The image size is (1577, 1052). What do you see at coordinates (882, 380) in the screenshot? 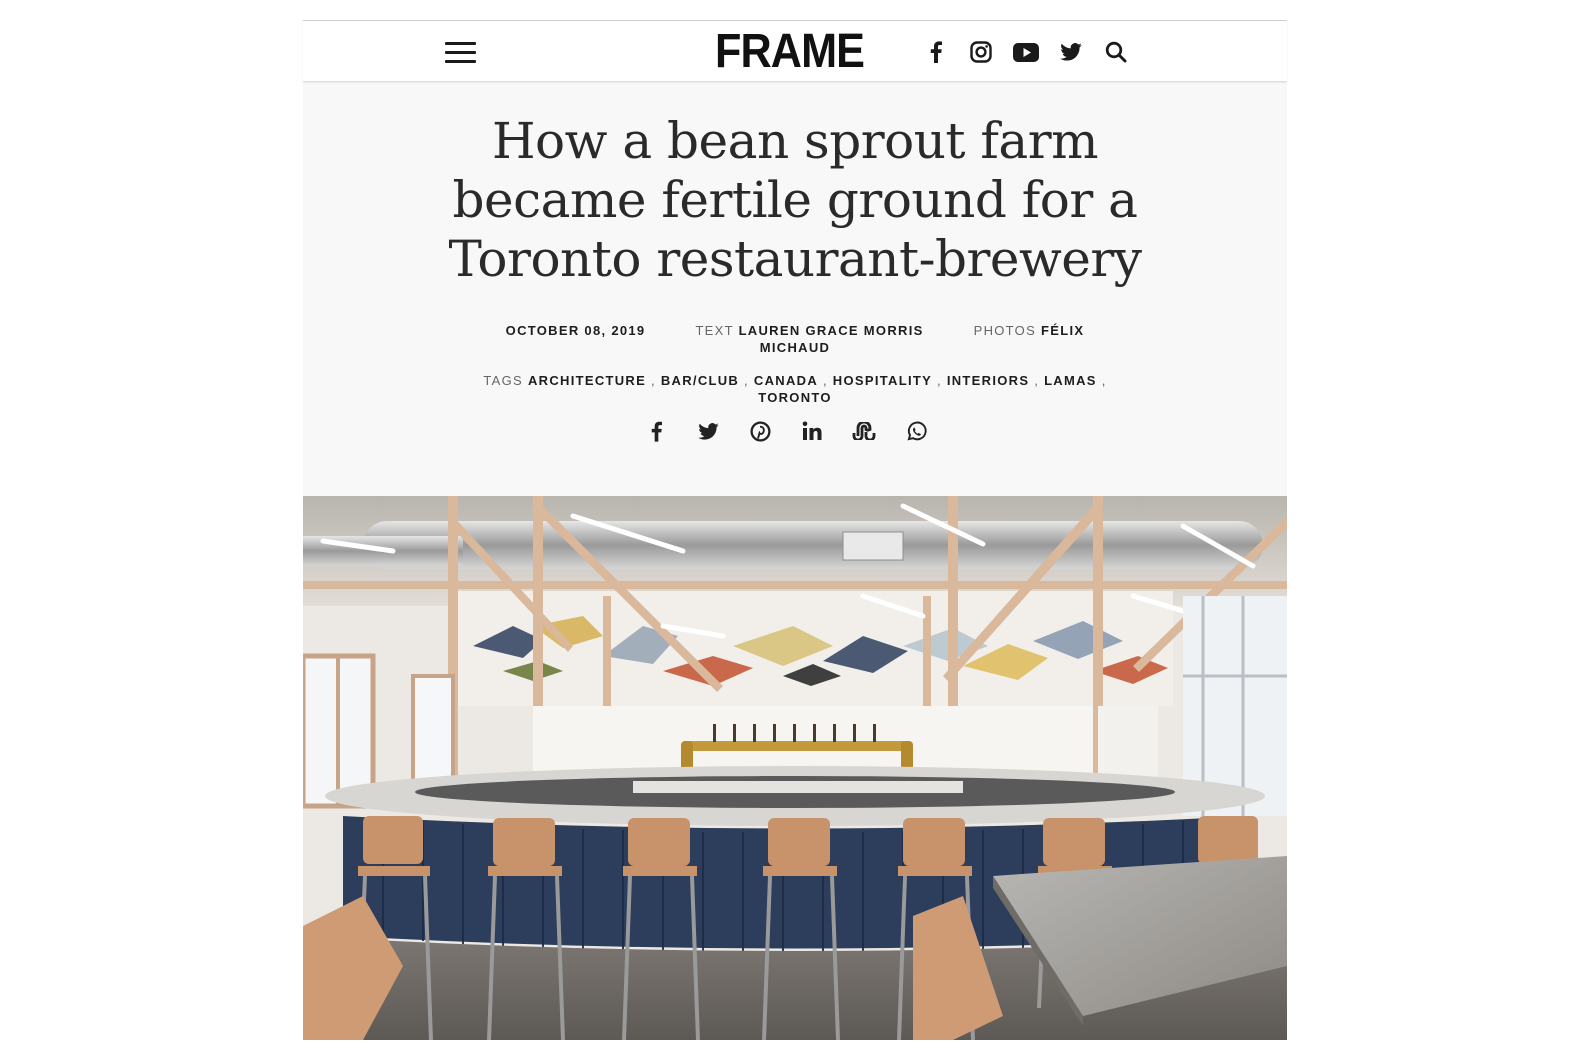
I see `tag-hospitality: HOSPITALITY` at bounding box center [882, 380].